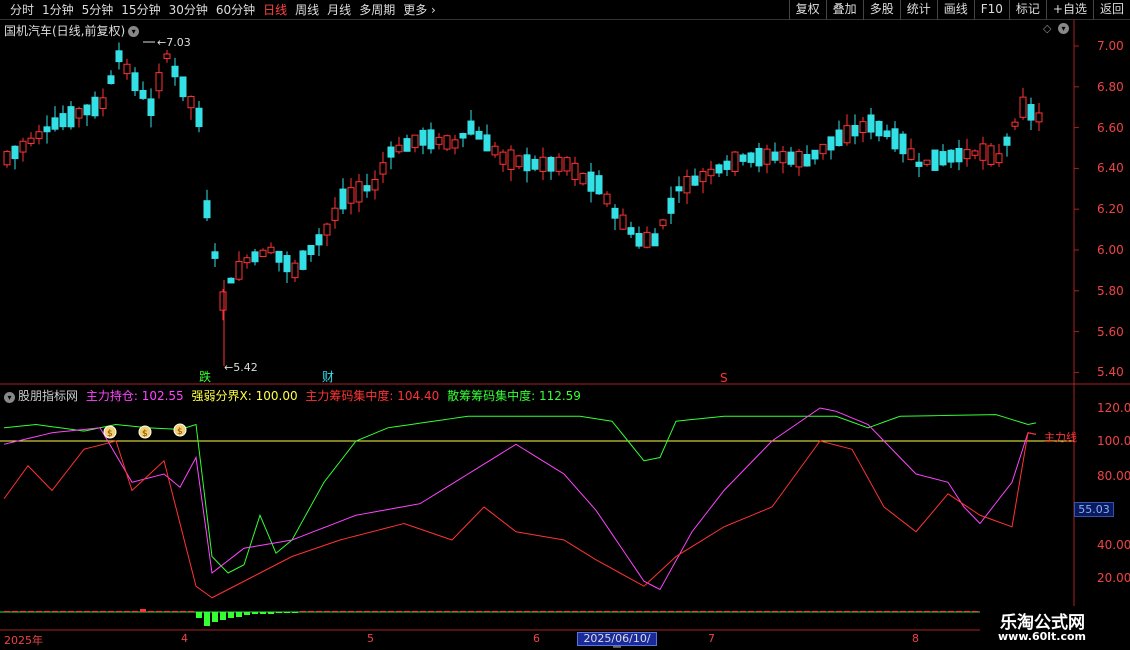 The image size is (1130, 650). What do you see at coordinates (1113, 476) in the screenshot?
I see `indicator-tick: 80.00` at bounding box center [1113, 476].